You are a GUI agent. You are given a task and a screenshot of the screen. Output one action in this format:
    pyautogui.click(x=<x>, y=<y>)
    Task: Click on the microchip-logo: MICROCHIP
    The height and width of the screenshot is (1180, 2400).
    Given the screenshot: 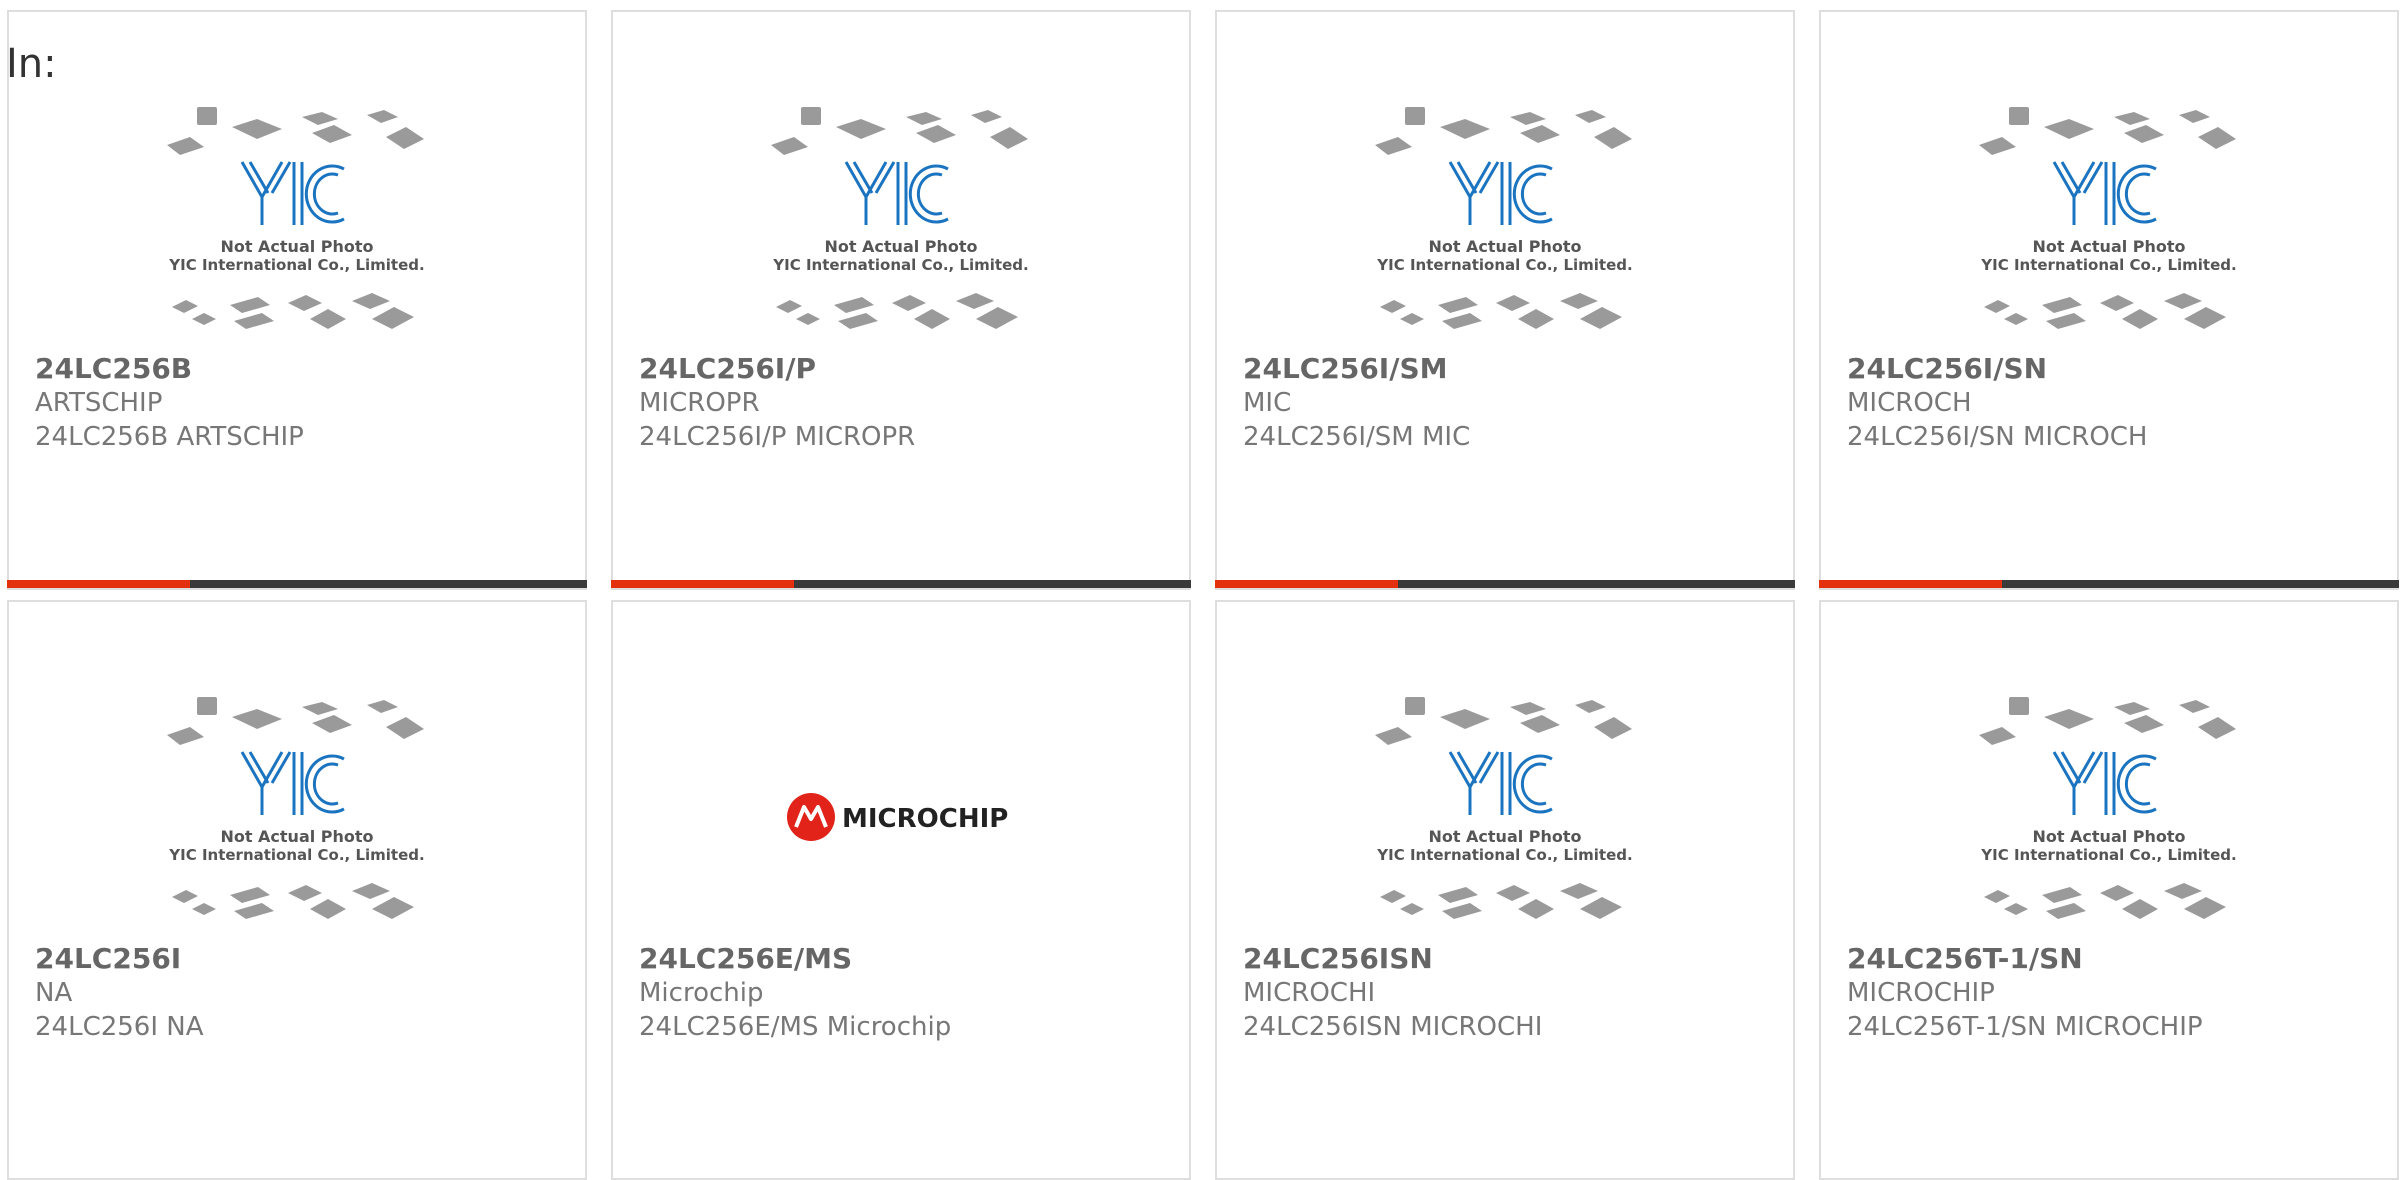 What is the action you would take?
    pyautogui.click(x=897, y=817)
    